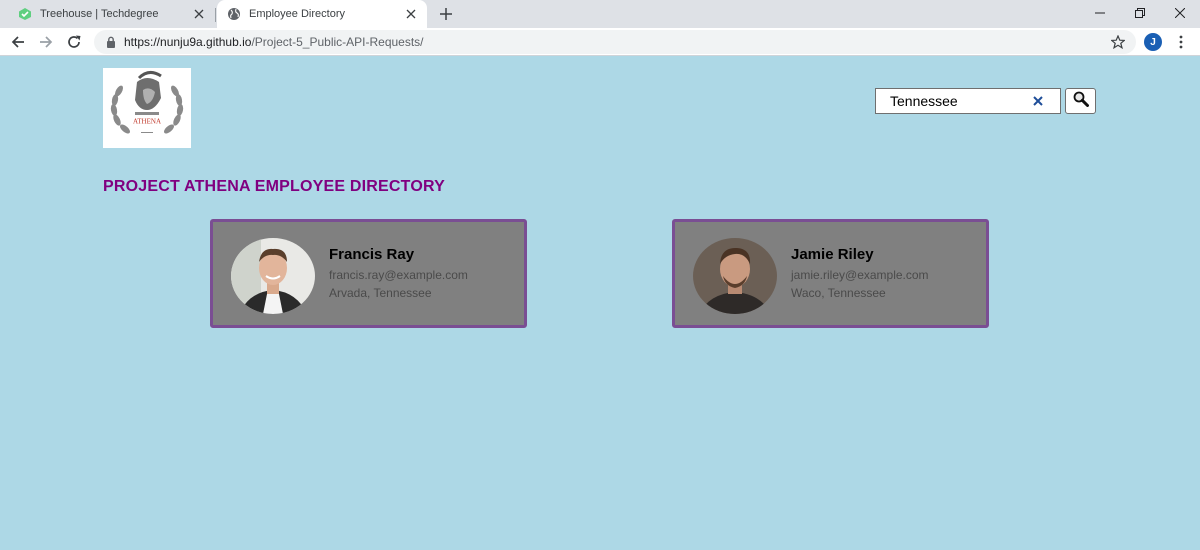 The image size is (1200, 550). What do you see at coordinates (838, 293) in the screenshot?
I see `employee-location: Waco, Tennessee` at bounding box center [838, 293].